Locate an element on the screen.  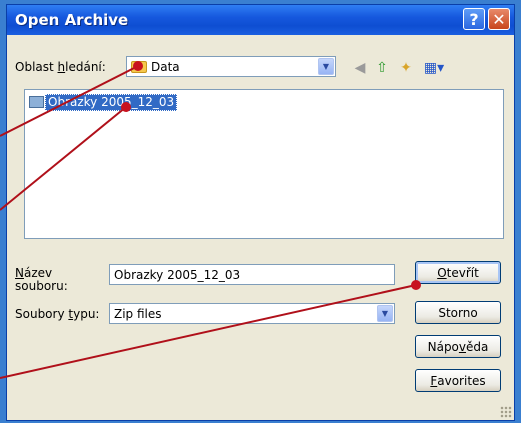
back-icon: ◀ is located at coordinates (360, 68).